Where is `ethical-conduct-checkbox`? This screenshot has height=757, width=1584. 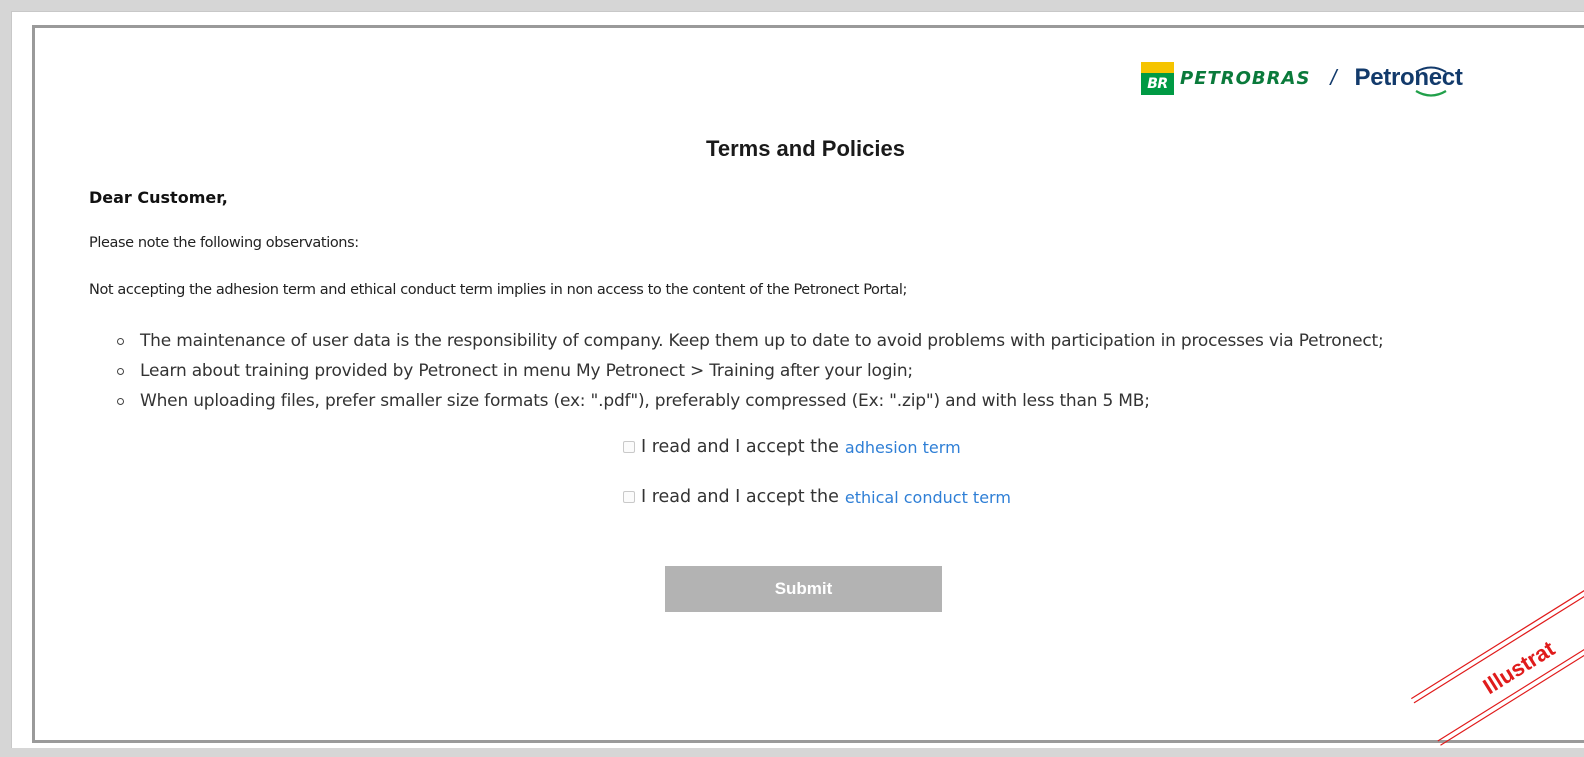
ethical-conduct-checkbox is located at coordinates (629, 497).